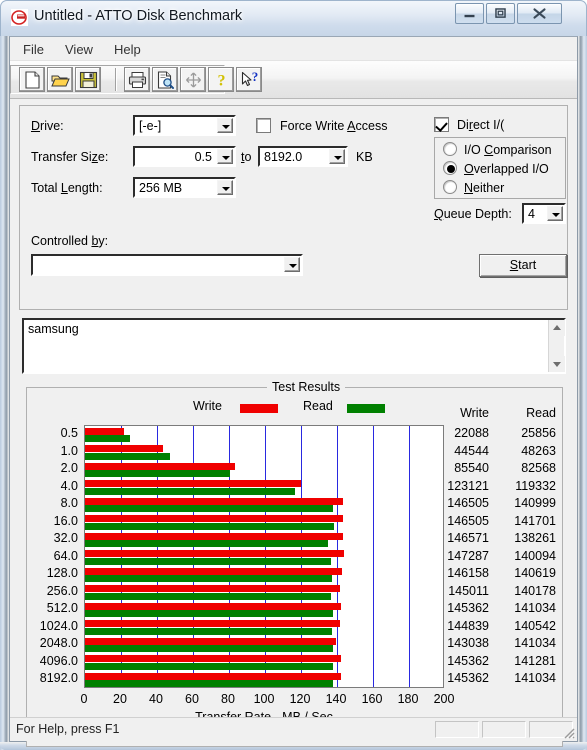 This screenshot has width=587, height=750. I want to click on scroll-up-icon, so click(557, 328).